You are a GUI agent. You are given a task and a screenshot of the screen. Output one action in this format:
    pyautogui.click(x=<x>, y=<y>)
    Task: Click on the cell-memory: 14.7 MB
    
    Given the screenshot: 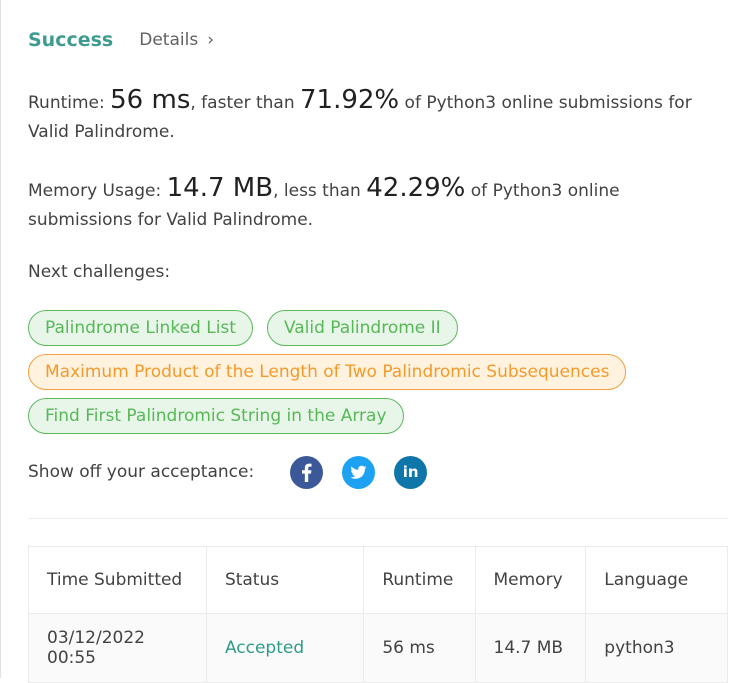 What is the action you would take?
    pyautogui.click(x=530, y=648)
    